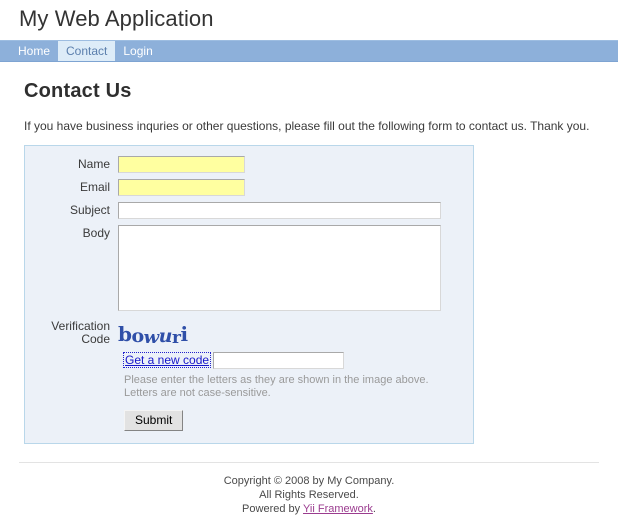  Describe the element at coordinates (279, 210) in the screenshot. I see `subject-input` at that location.